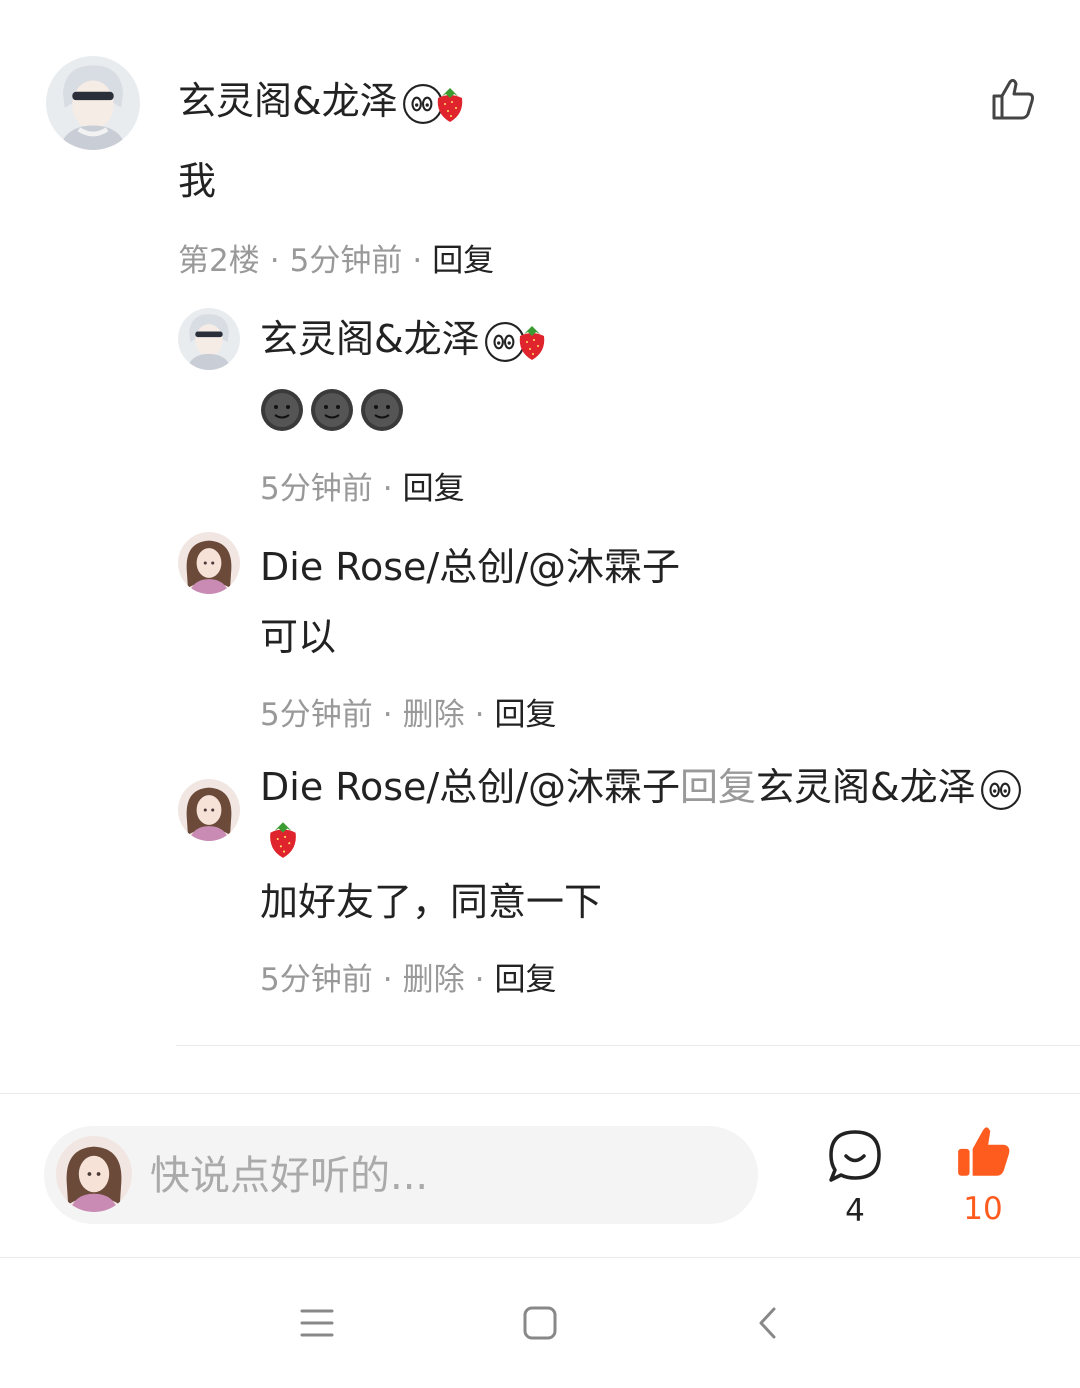  Describe the element at coordinates (288, 101) in the screenshot. I see `comment-author-name: 玄灵阁&龙泽` at that location.